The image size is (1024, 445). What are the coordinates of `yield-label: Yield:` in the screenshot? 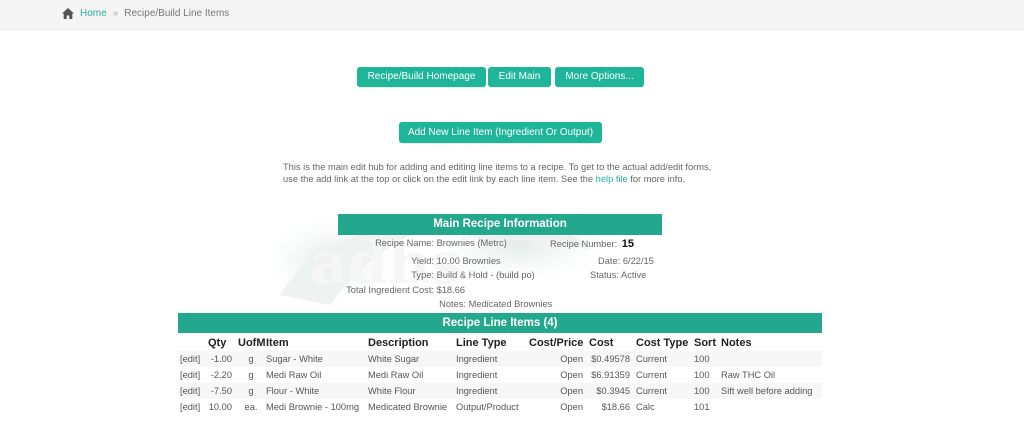 It's located at (422, 261).